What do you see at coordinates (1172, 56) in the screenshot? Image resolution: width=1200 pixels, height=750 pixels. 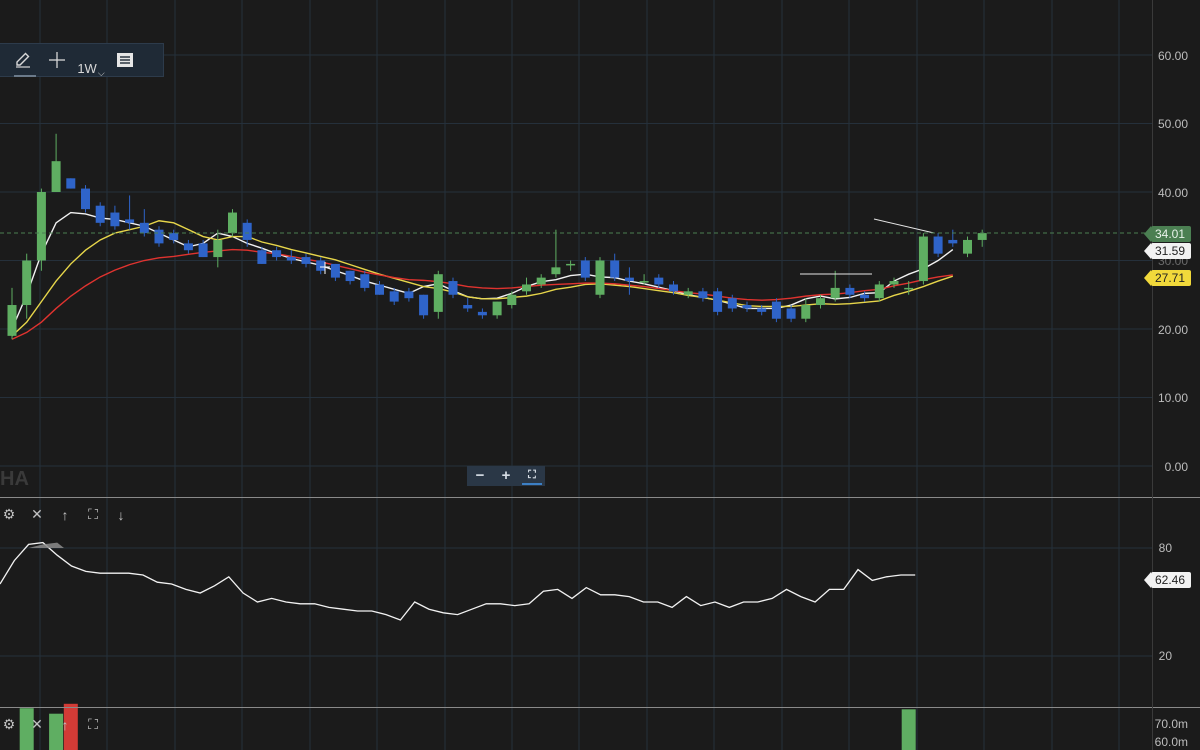 I see `y-tick-60: 60.00` at bounding box center [1172, 56].